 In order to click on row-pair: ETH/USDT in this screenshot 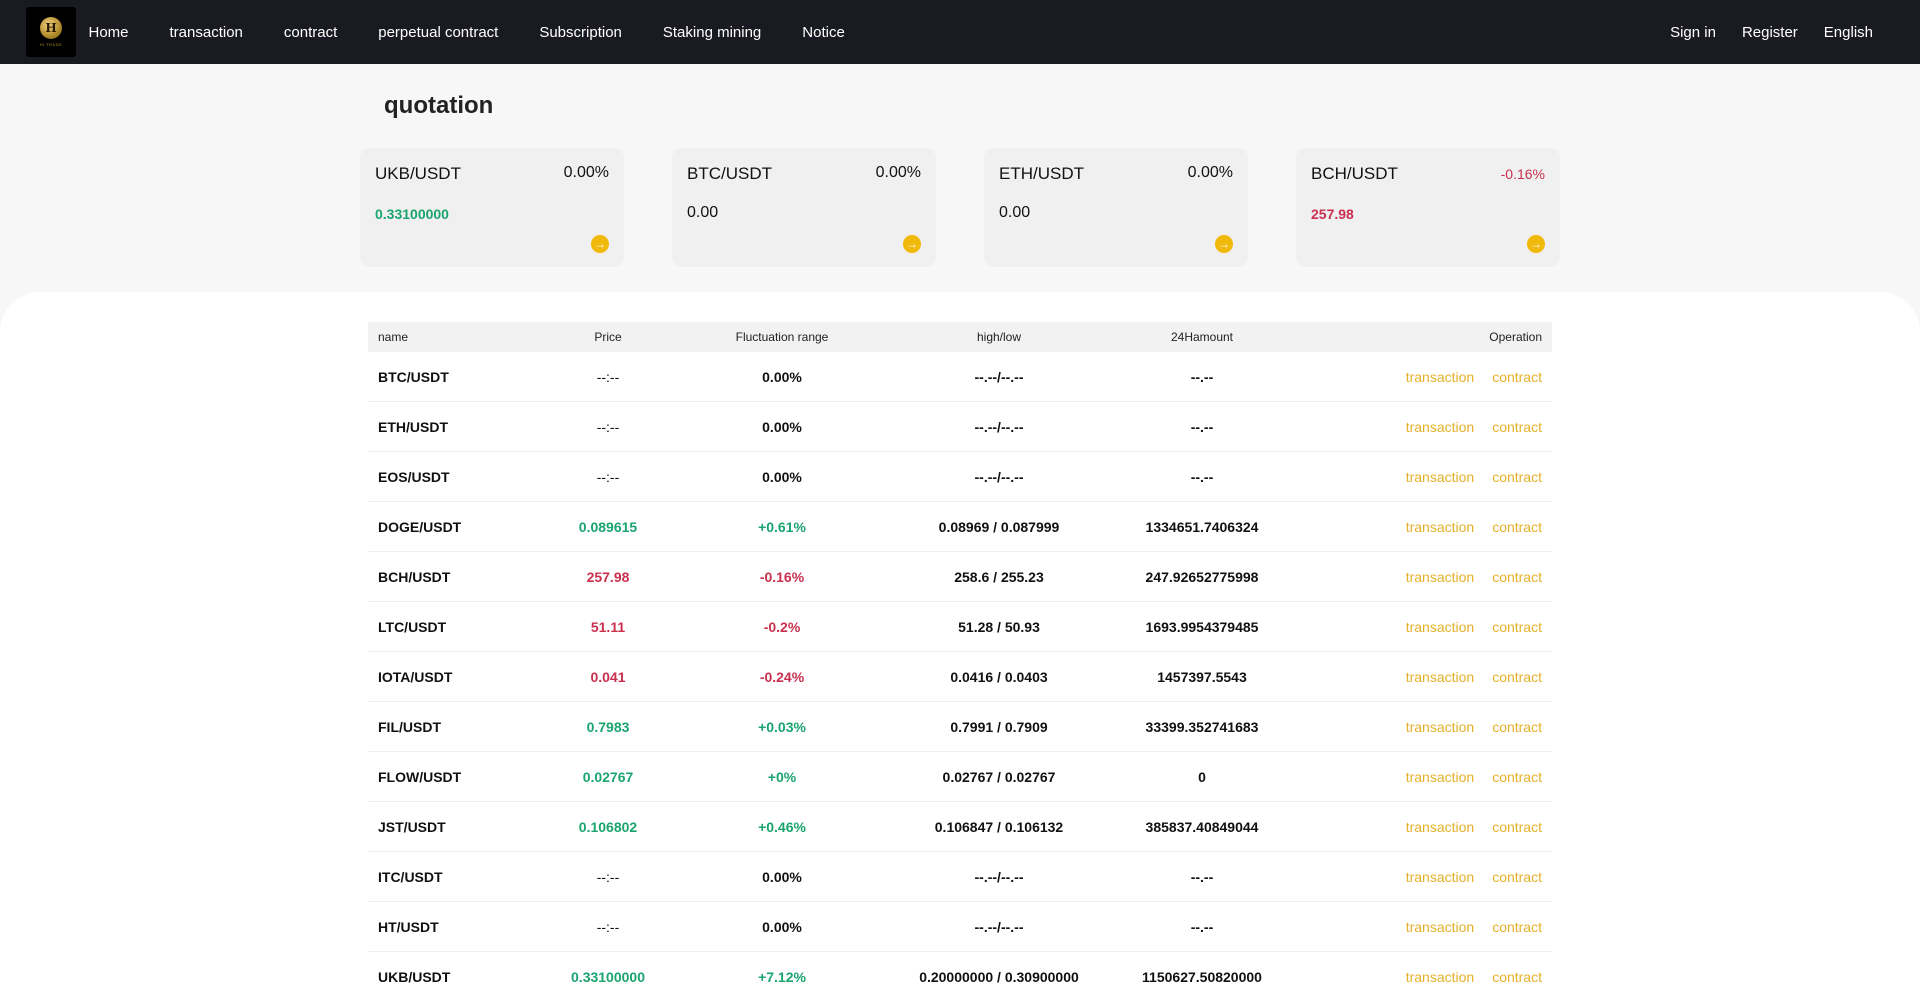, I will do `click(413, 426)`.